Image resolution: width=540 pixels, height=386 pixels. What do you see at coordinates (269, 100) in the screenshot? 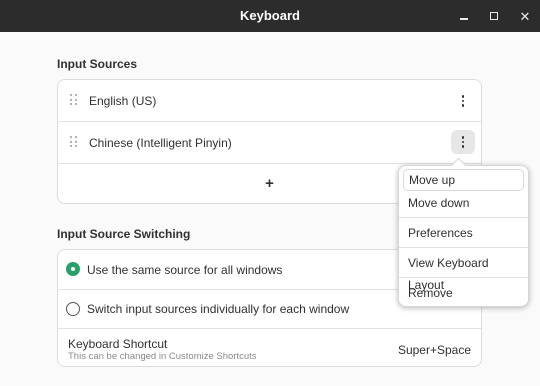
I see `input-source-row-english: English (US)` at bounding box center [269, 100].